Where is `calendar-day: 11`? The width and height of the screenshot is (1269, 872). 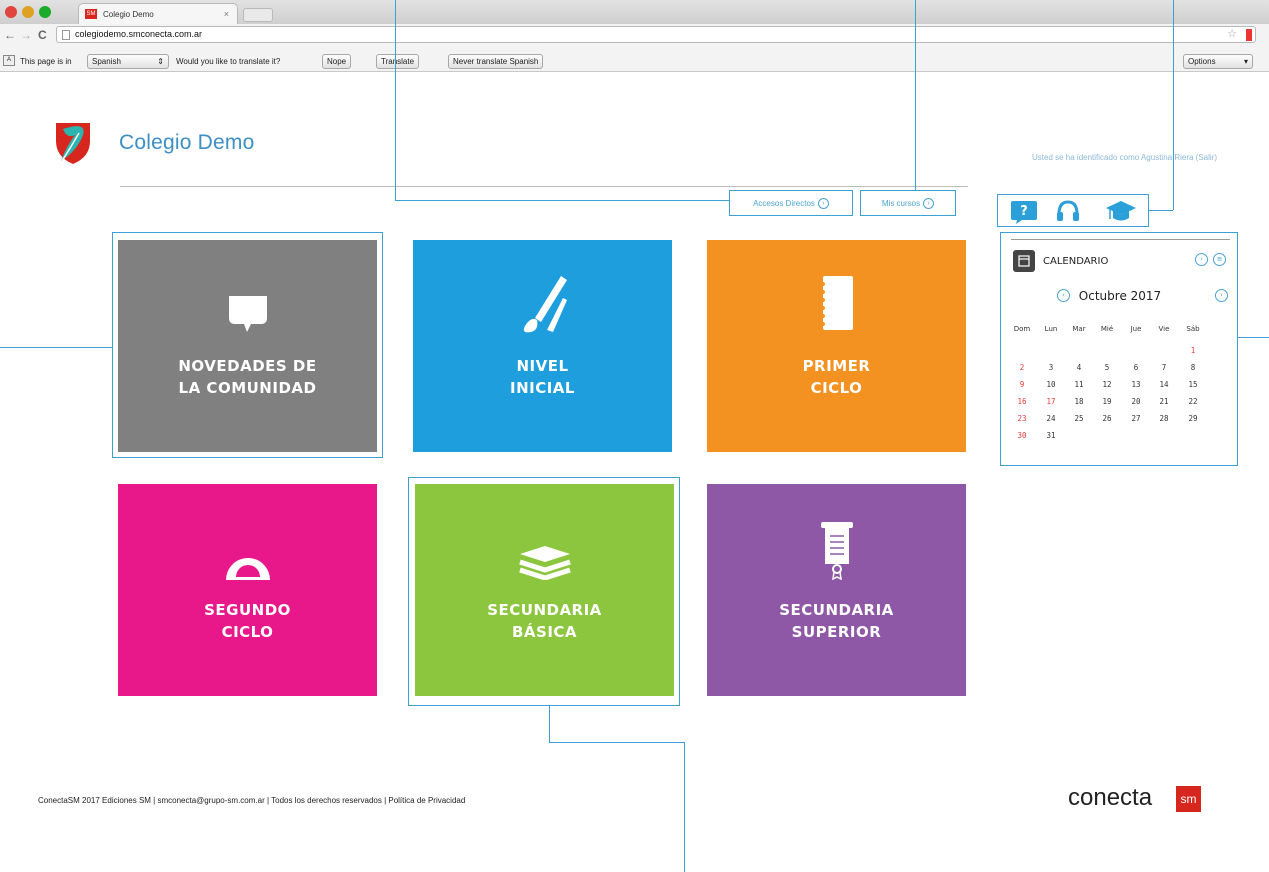 calendar-day: 11 is located at coordinates (1079, 384).